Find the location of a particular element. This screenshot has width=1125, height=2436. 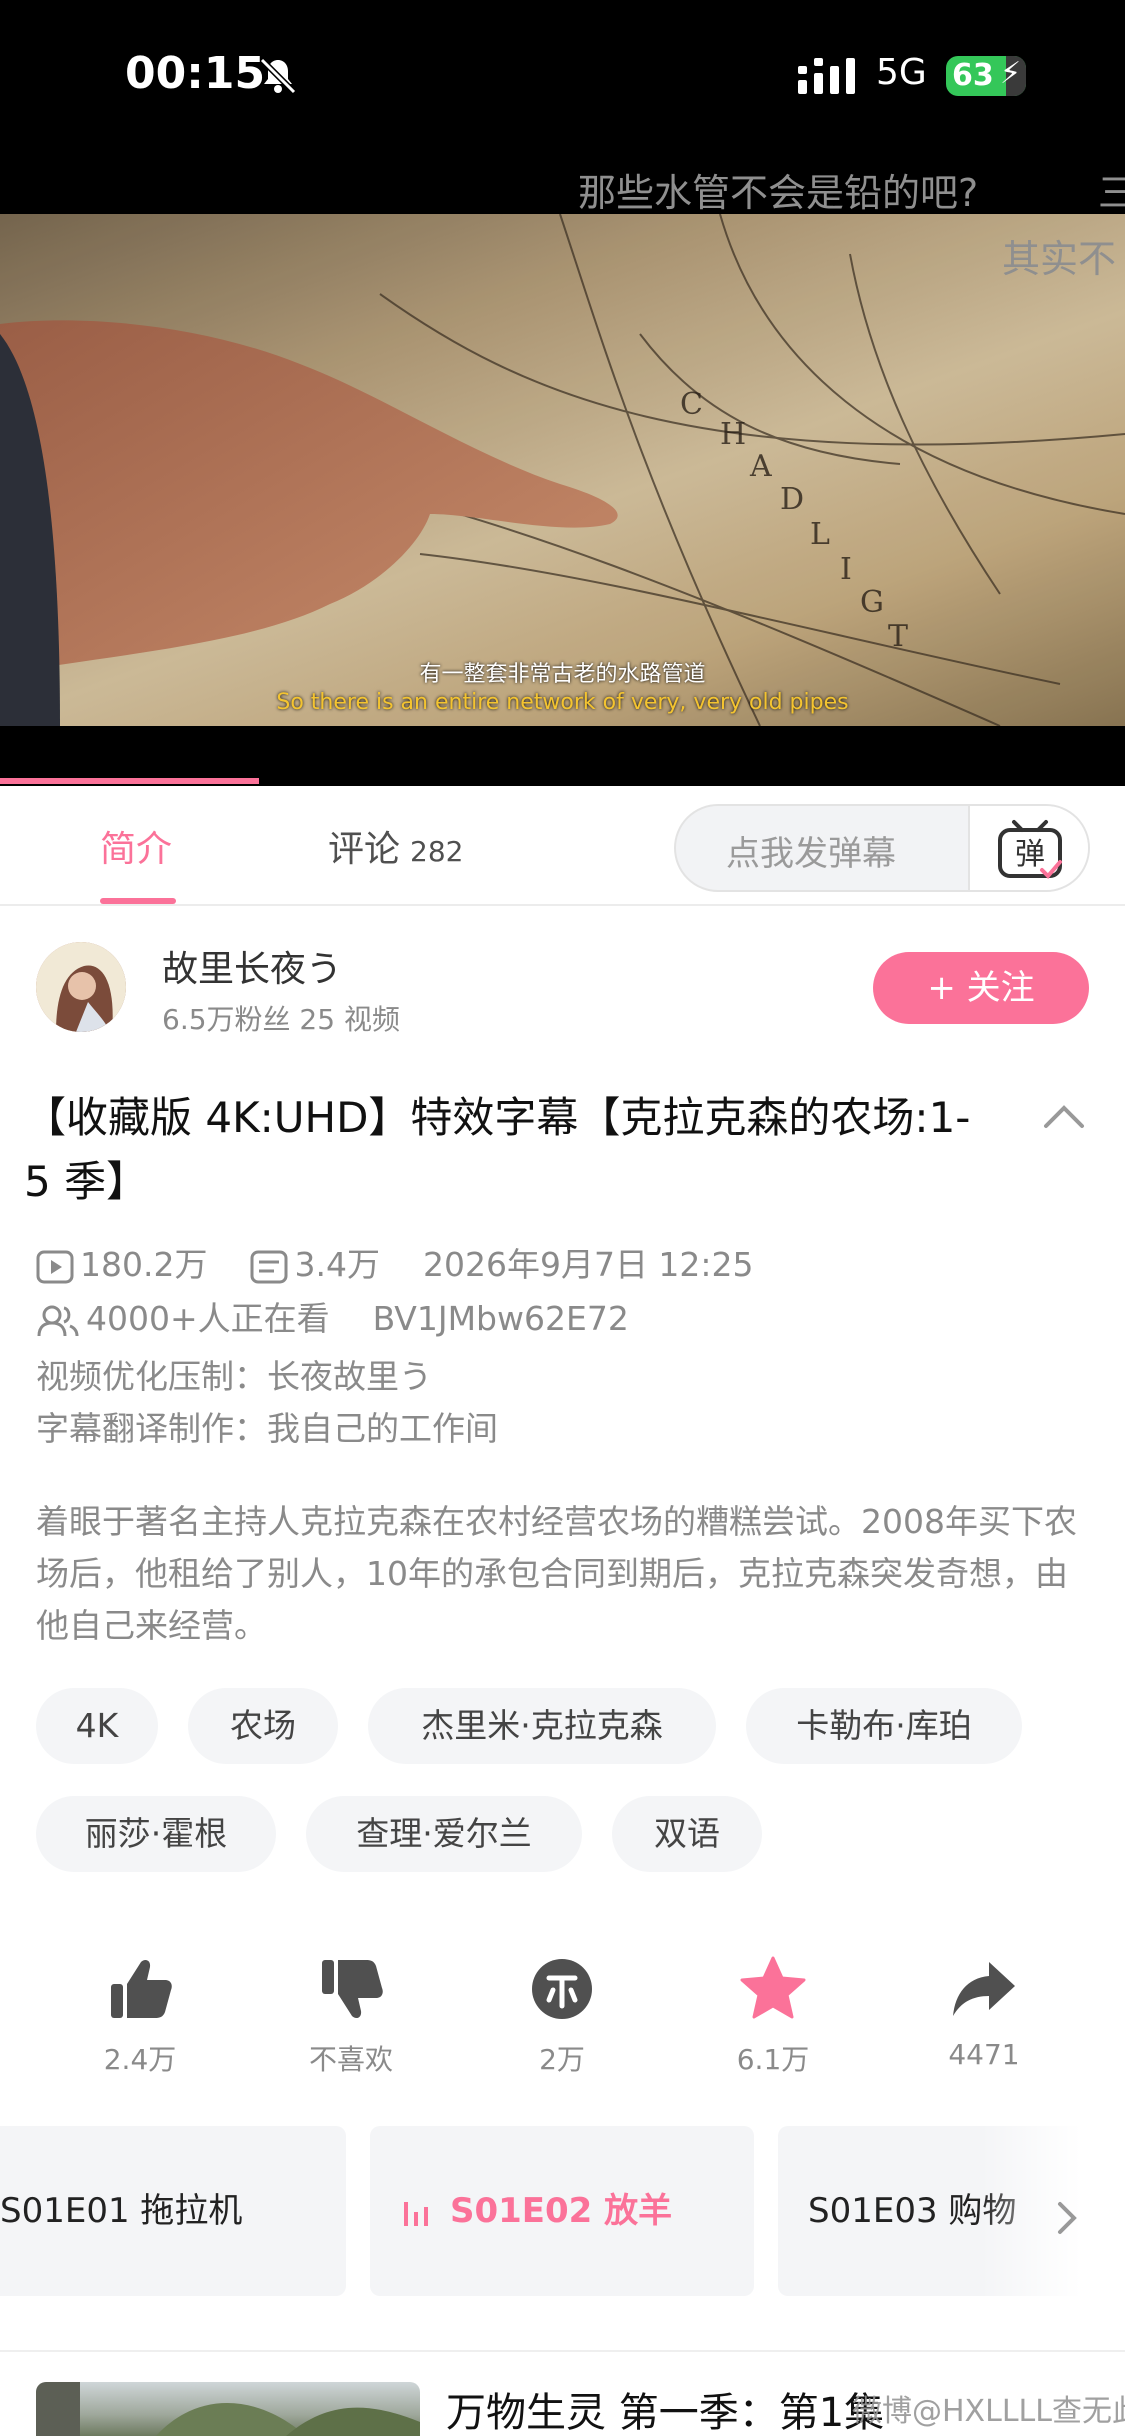

uploader-avatar is located at coordinates (81, 987).